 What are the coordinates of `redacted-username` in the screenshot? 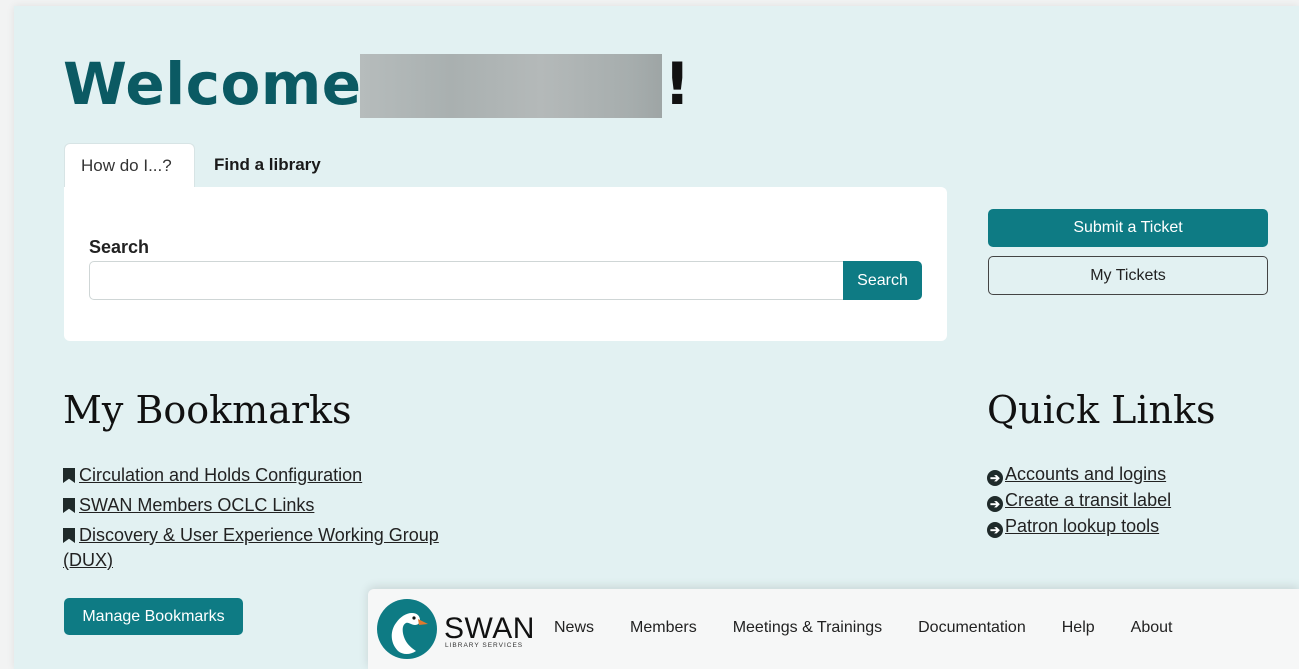 It's located at (511, 86).